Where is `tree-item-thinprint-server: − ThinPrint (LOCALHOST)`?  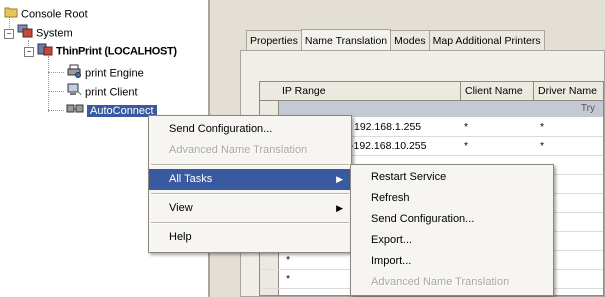 tree-item-thinprint-server: − ThinPrint (LOCALHOST) is located at coordinates (100, 50).